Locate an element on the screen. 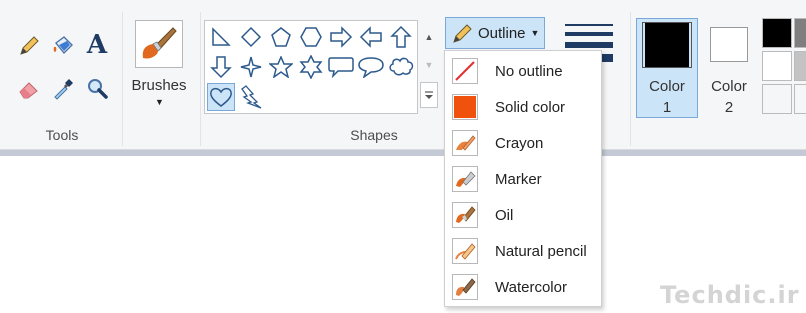  lightning-icon is located at coordinates (251, 97).